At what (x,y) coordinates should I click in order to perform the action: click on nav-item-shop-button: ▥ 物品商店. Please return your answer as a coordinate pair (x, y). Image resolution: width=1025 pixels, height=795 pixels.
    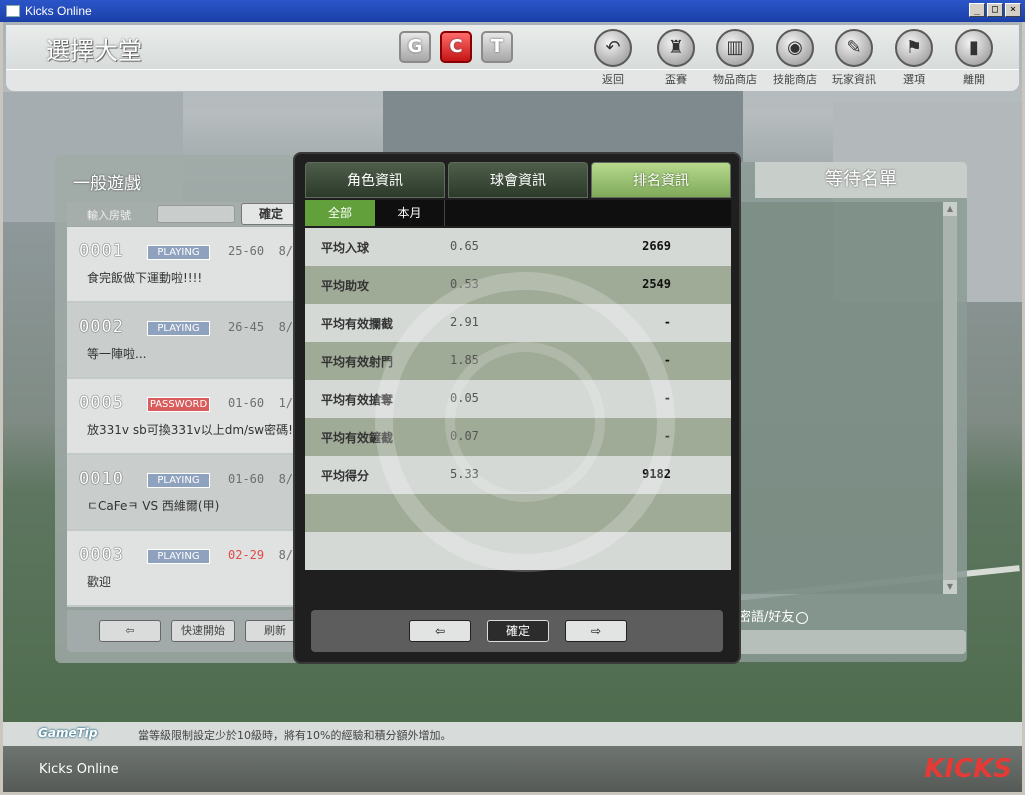
    Looking at the image, I should click on (735, 58).